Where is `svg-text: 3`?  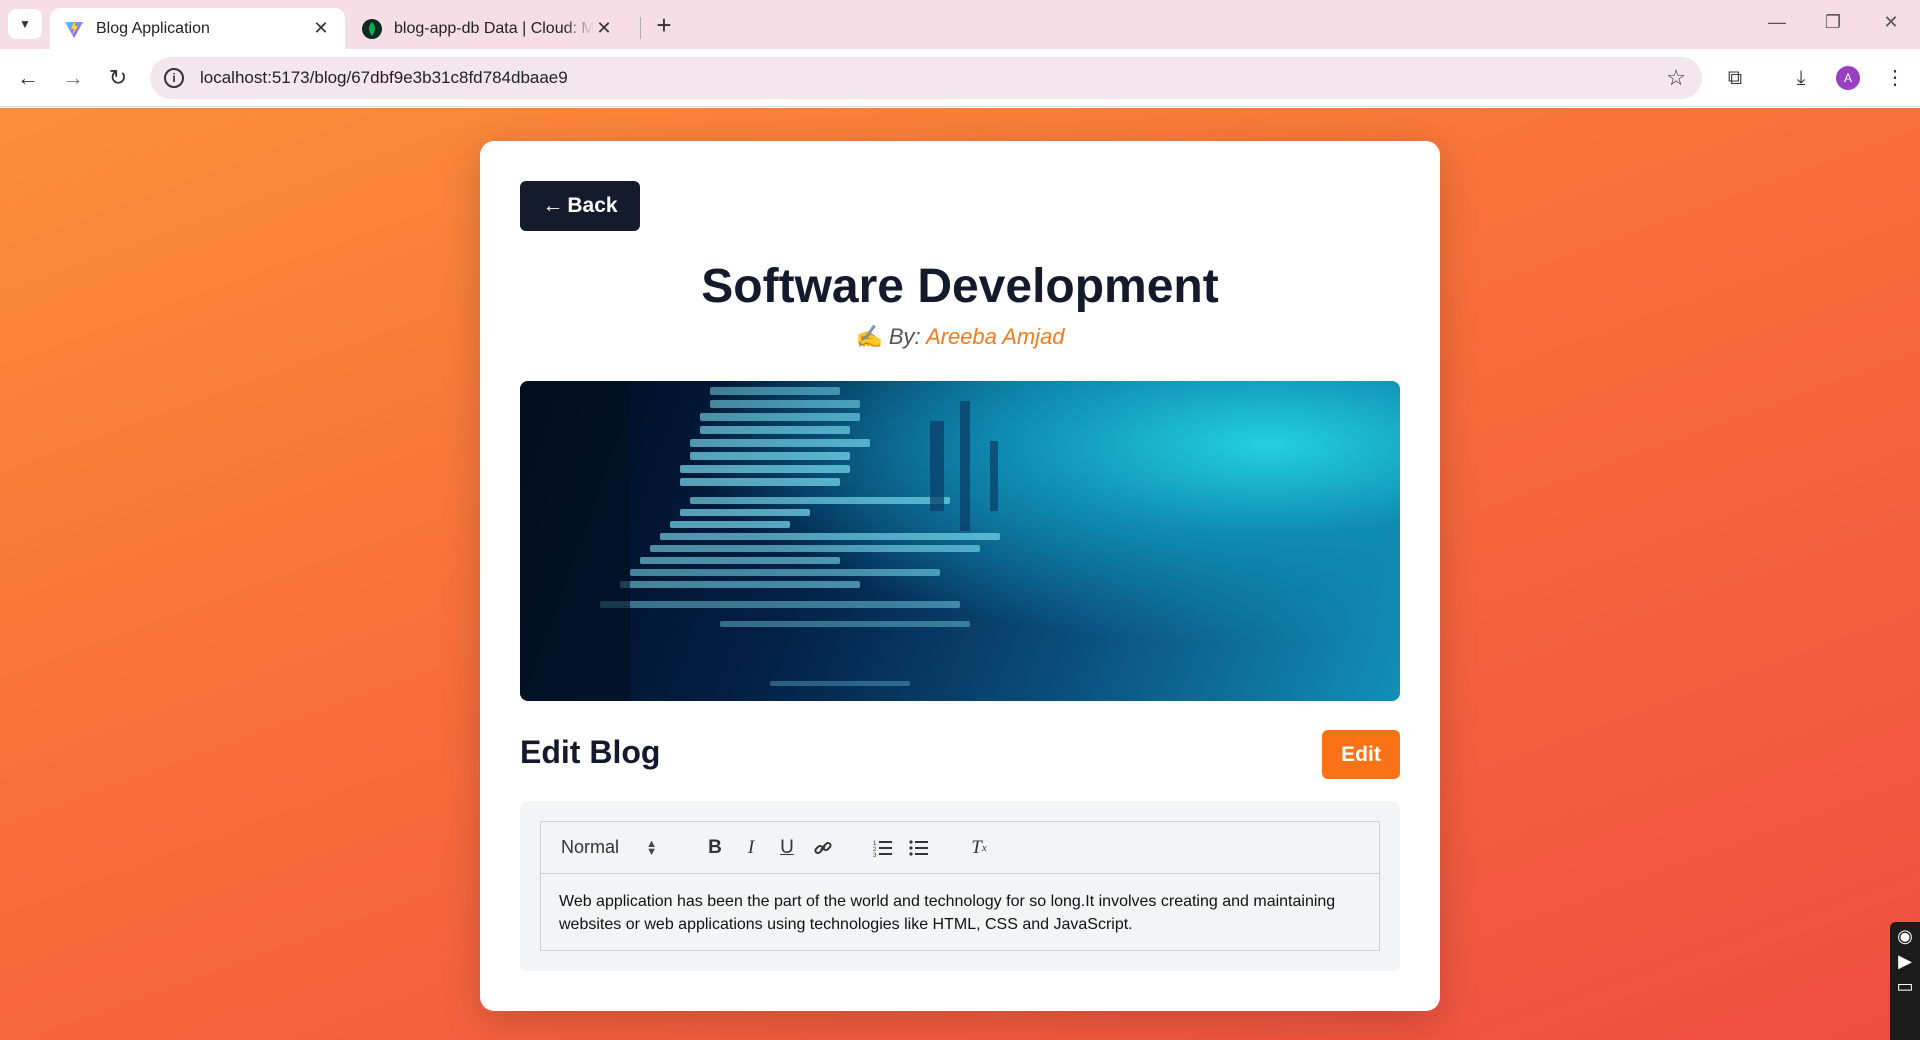 svg-text: 3 is located at coordinates (875, 855).